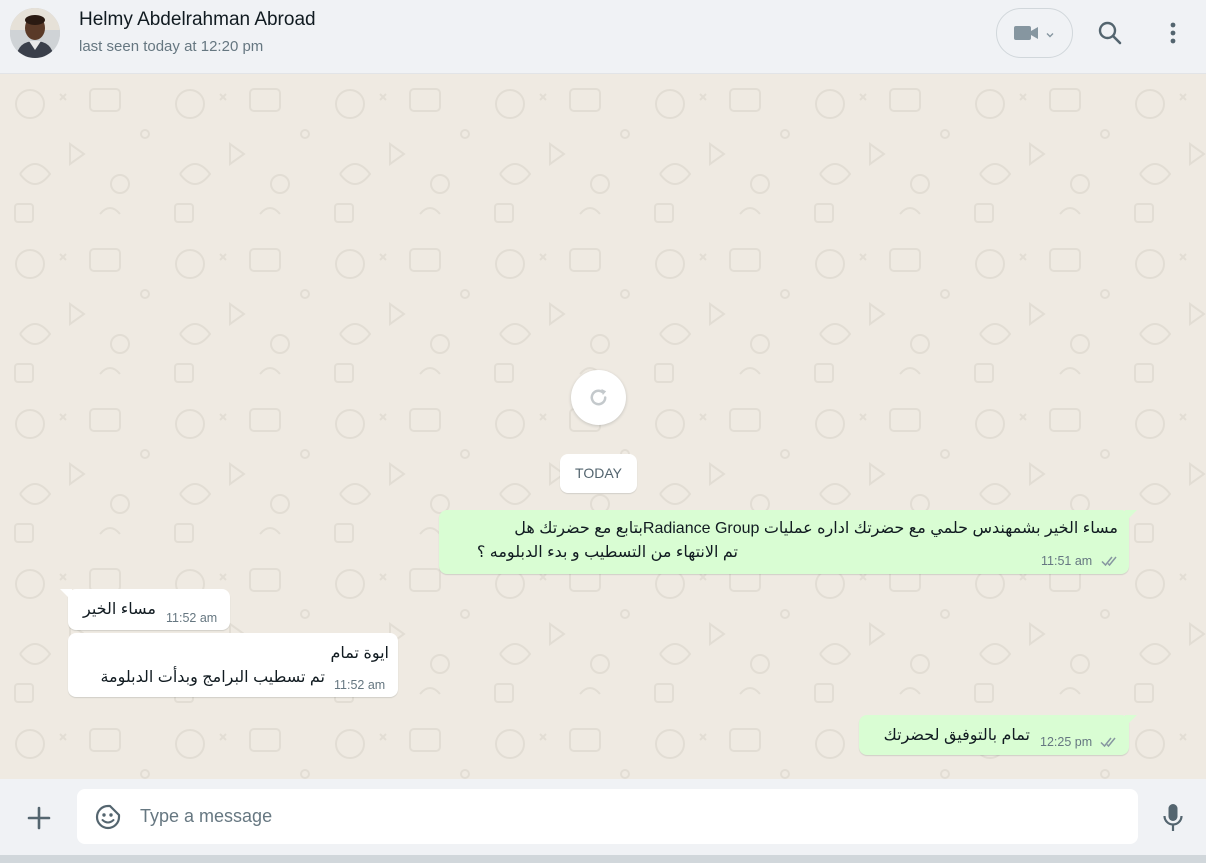  What do you see at coordinates (1173, 33) in the screenshot?
I see `menu-button` at bounding box center [1173, 33].